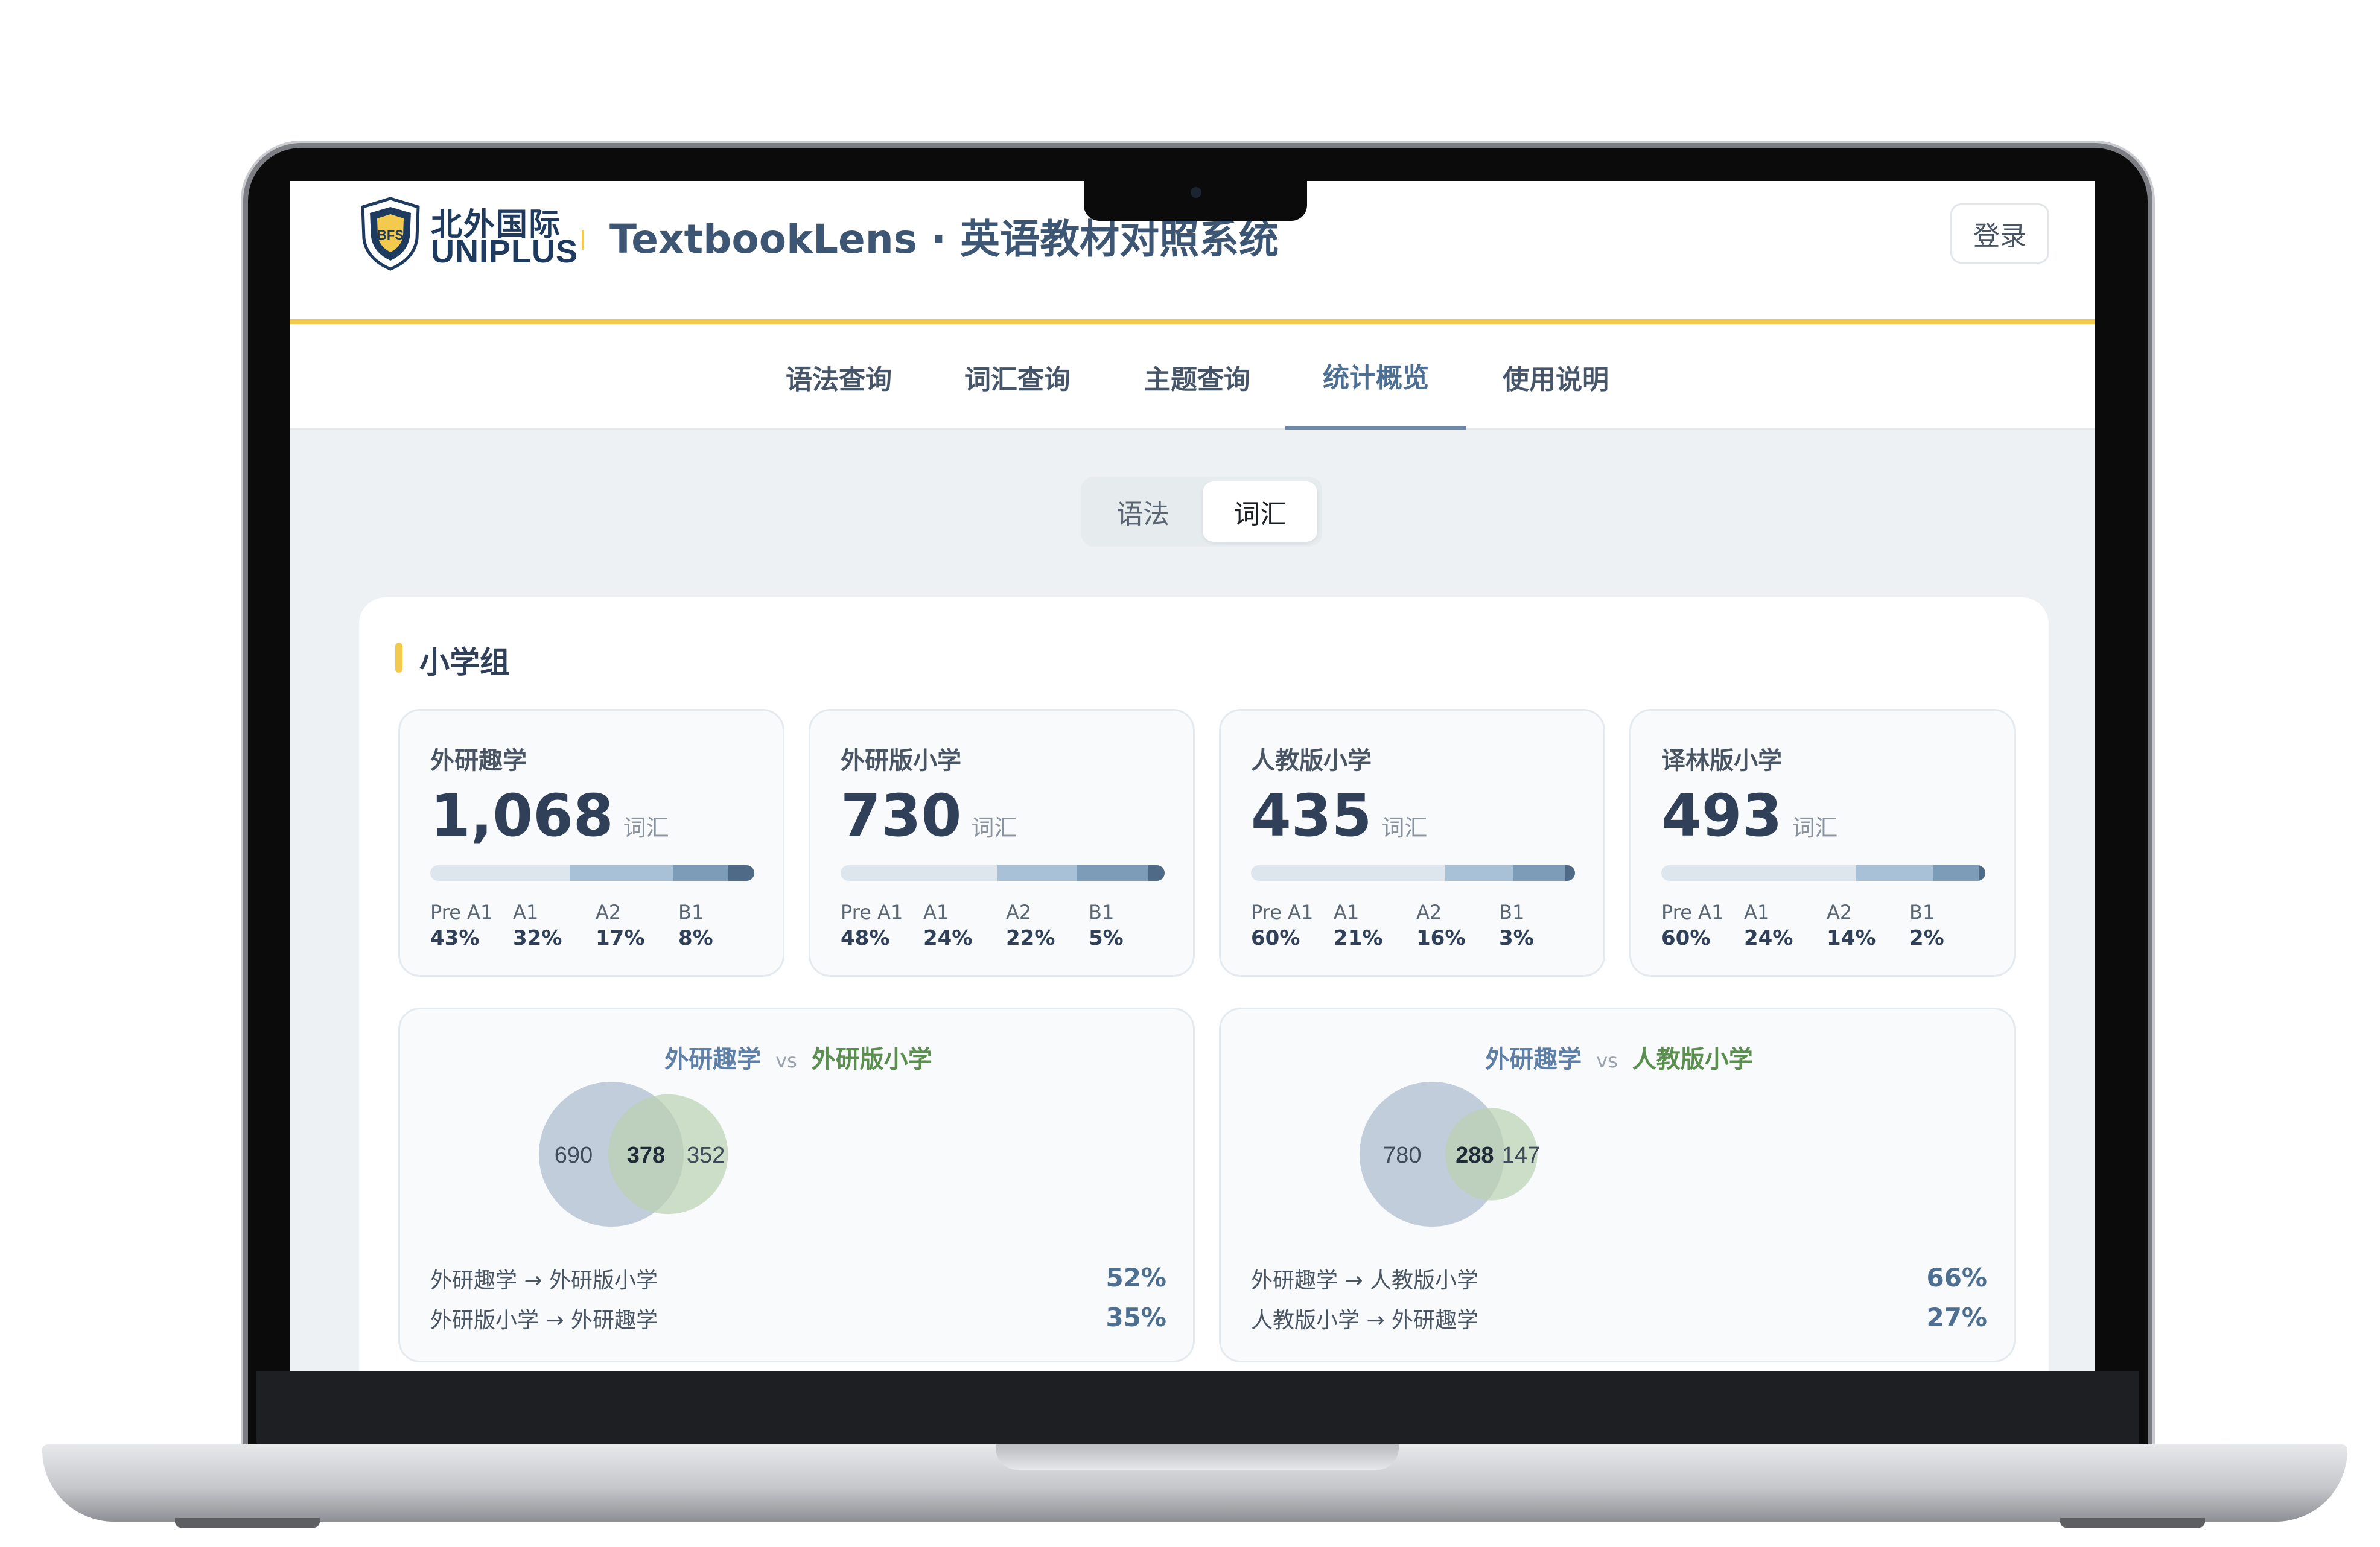 The image size is (2380, 1547). I want to click on level-legend: Pre A1 60% A1 21% A2 16% B1 3%, so click(1416, 926).